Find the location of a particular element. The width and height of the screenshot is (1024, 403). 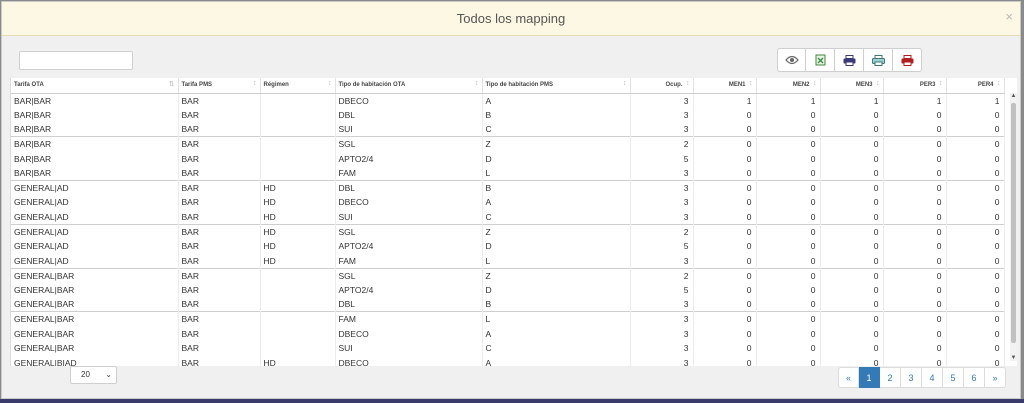

table-row: BAR|BAR BAR FAM L 3 0 0 0 0 0 is located at coordinates (508, 173).